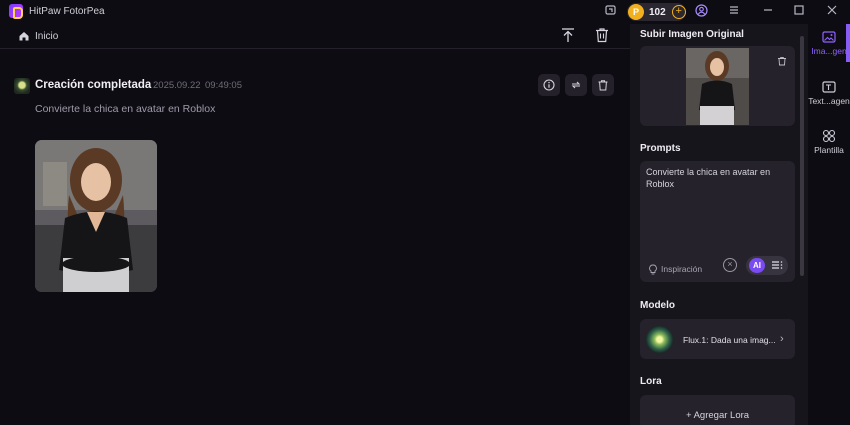  What do you see at coordinates (701, 12) in the screenshot?
I see `user-account-icon` at bounding box center [701, 12].